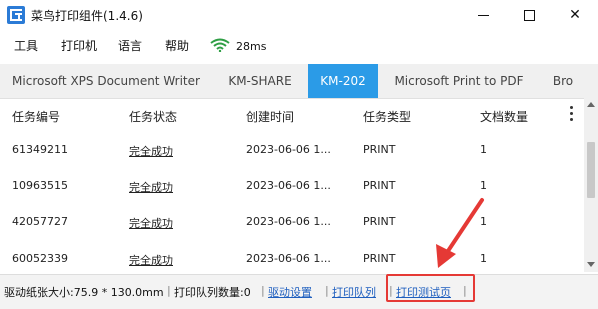  What do you see at coordinates (430, 288) in the screenshot?
I see `annotation-highlight-box` at bounding box center [430, 288].